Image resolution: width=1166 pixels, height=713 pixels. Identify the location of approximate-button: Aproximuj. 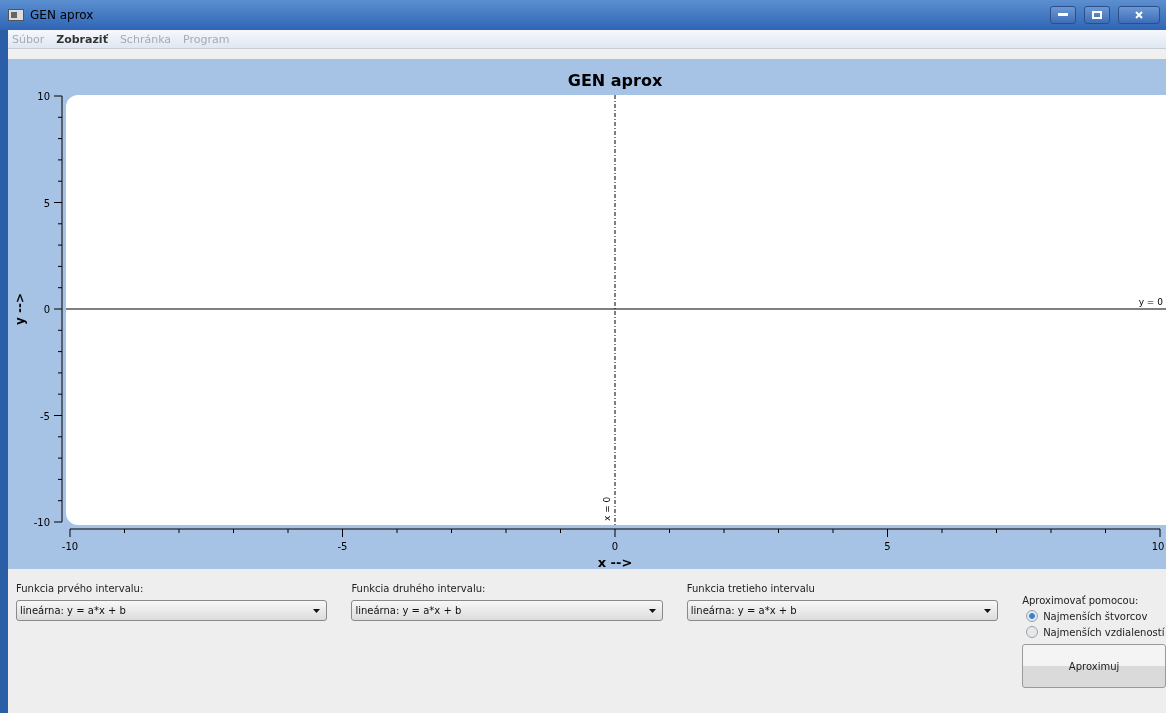
(1094, 666).